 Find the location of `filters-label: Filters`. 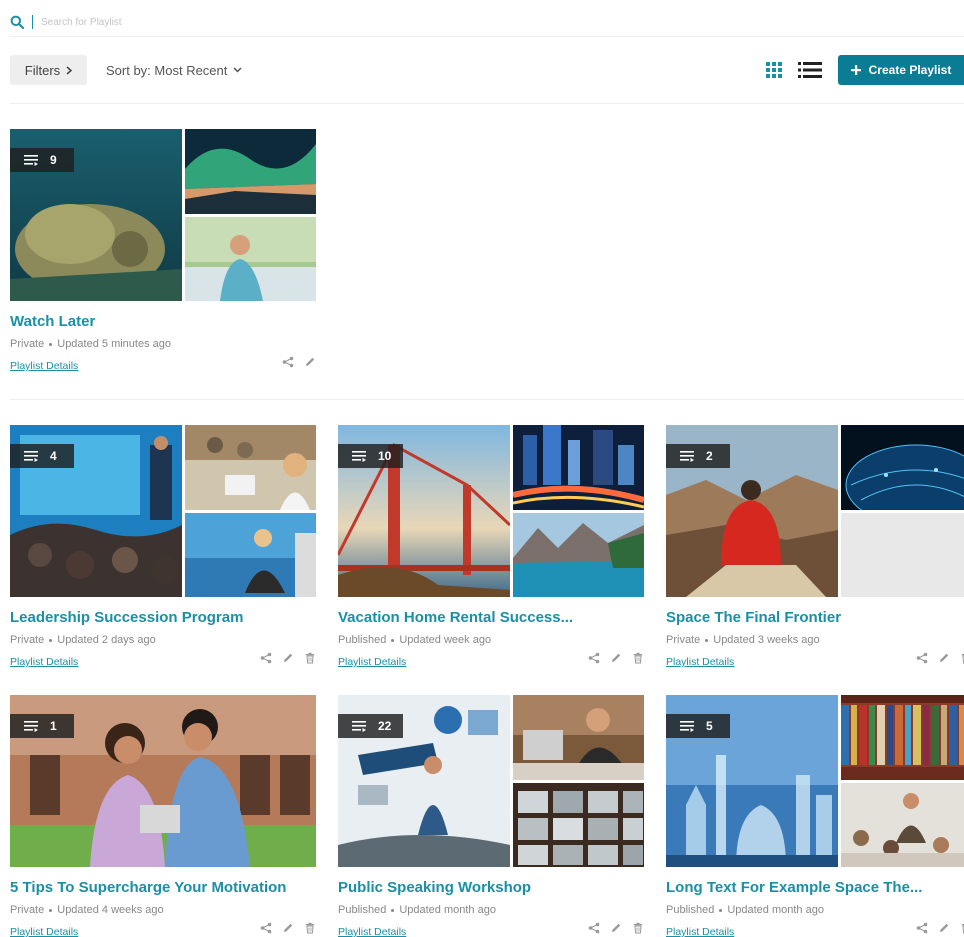

filters-label: Filters is located at coordinates (42, 70).